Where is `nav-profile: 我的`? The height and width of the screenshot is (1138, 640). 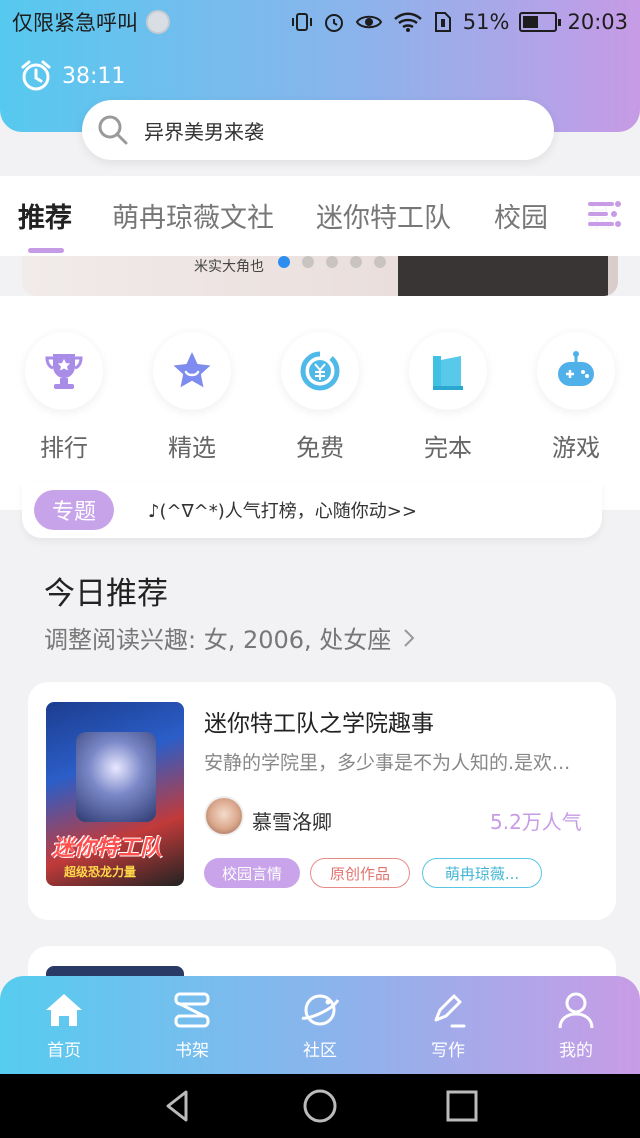
nav-profile: 我的 is located at coordinates (576, 1025).